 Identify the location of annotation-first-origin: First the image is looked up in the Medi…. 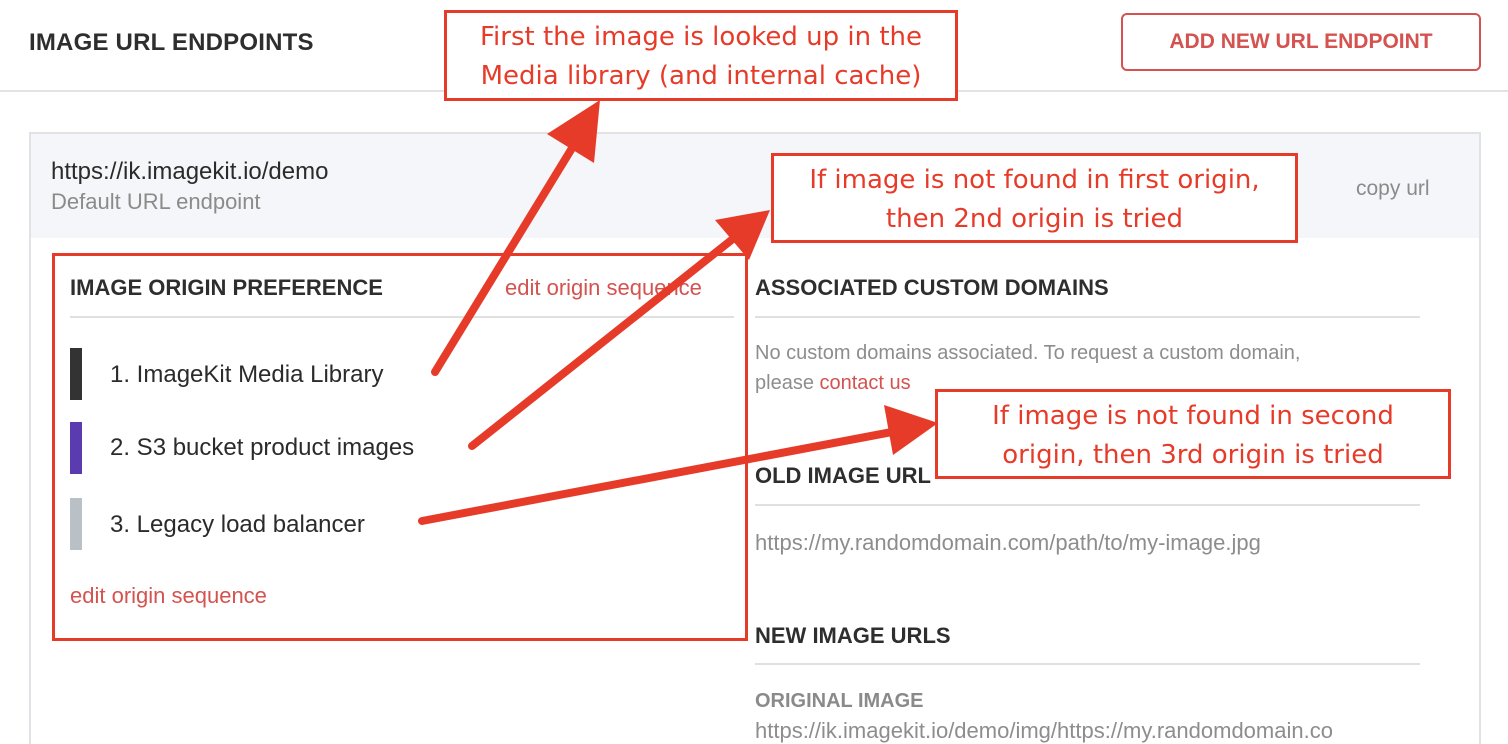
(701, 55).